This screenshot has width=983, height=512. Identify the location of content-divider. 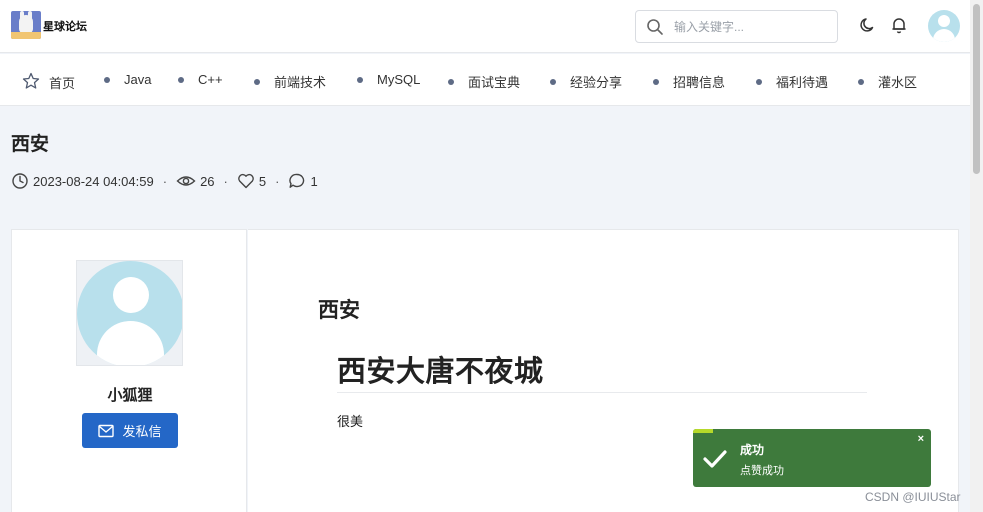
(602, 392).